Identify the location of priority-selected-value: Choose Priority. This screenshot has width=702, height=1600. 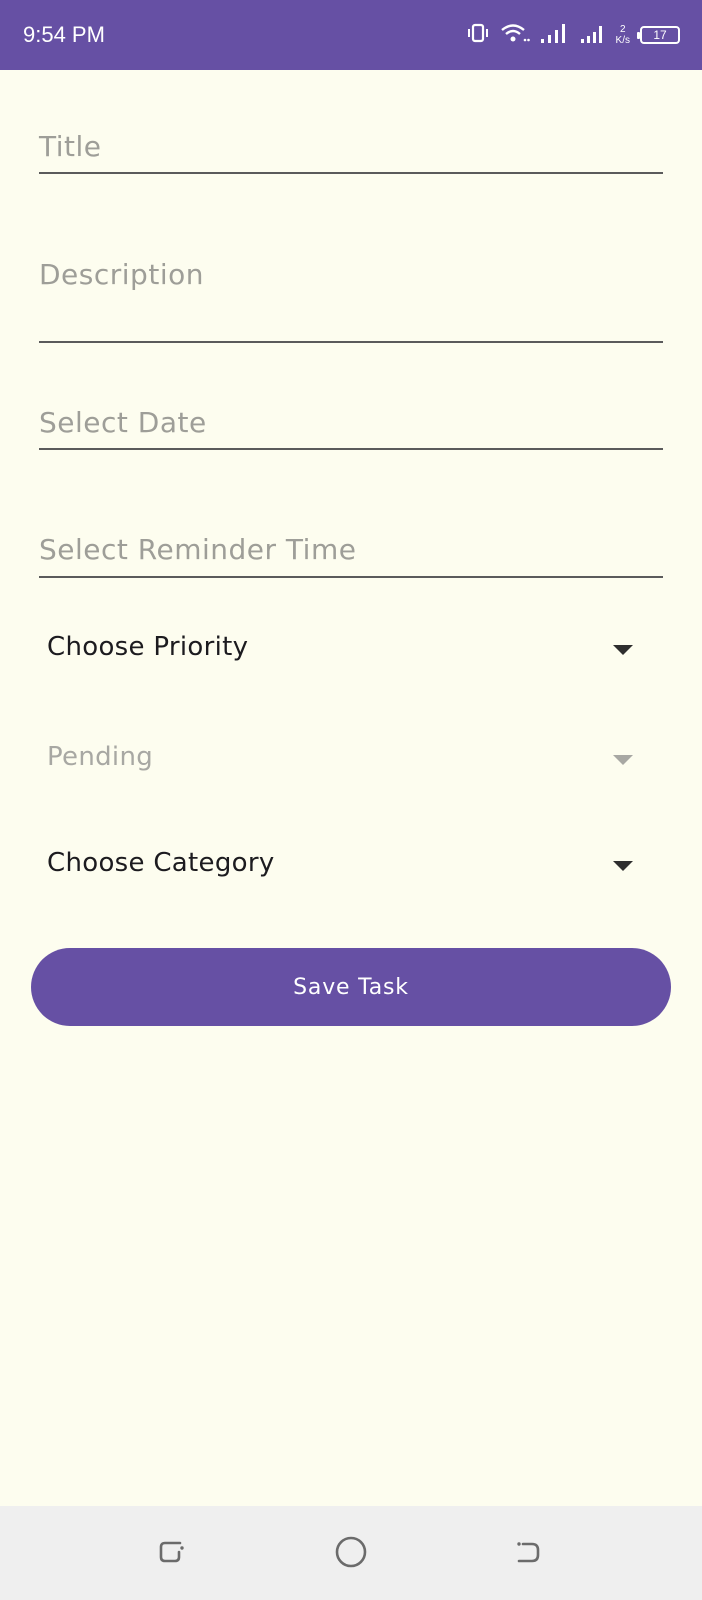
(148, 647).